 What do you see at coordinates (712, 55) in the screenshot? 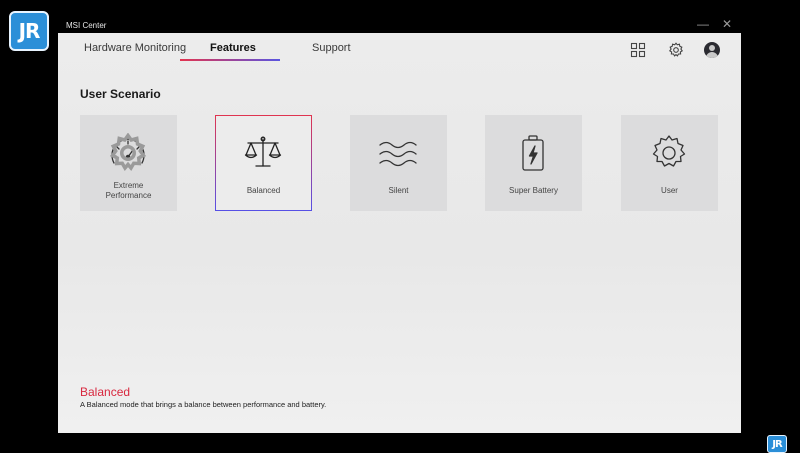
I see `avatar-body` at bounding box center [712, 55].